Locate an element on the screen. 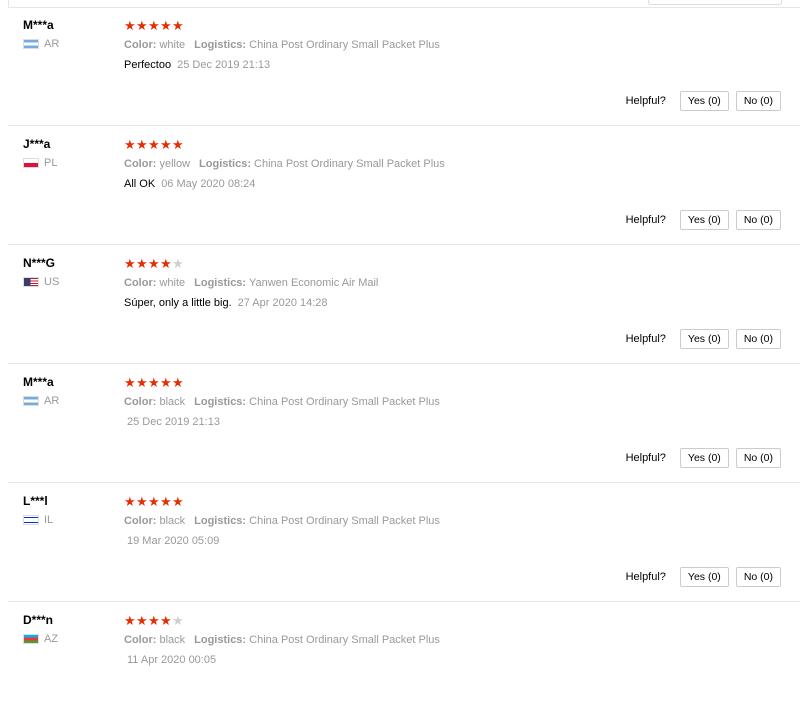 This screenshot has width=800, height=721. review-date: 19 Mar 2020 05:09 is located at coordinates (173, 541).